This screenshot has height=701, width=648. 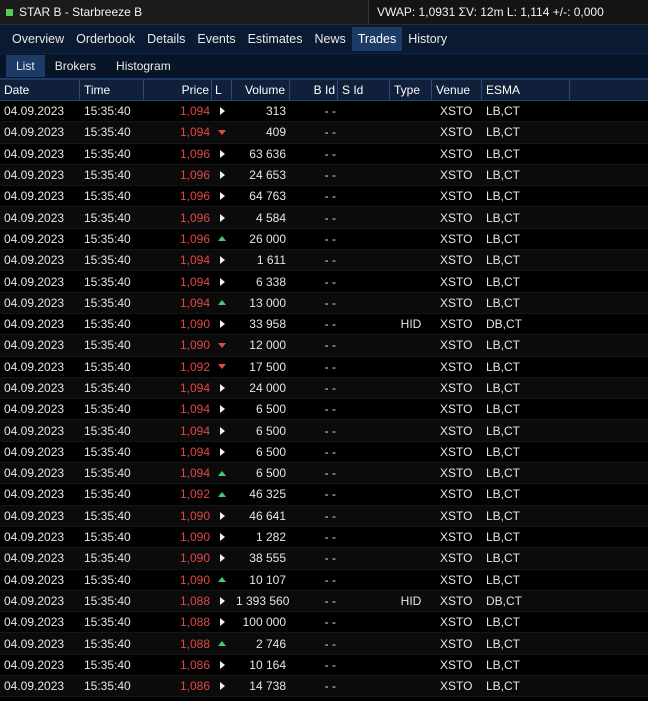 What do you see at coordinates (112, 90) in the screenshot?
I see `col-time-header: Time` at bounding box center [112, 90].